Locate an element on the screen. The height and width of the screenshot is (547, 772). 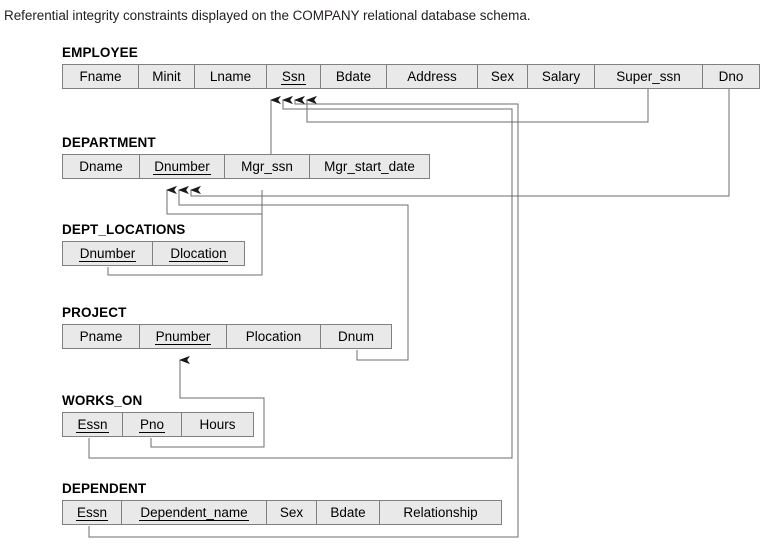
attribute-label: Dnum is located at coordinates (355, 336).